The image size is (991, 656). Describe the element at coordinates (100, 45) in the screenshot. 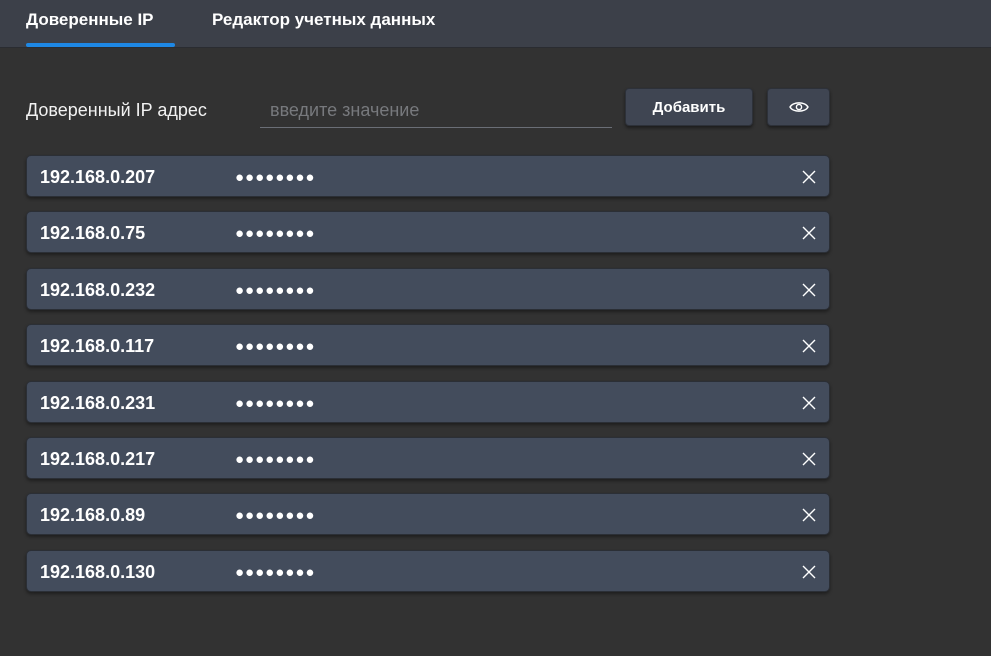

I see `active-tab-indicator` at that location.